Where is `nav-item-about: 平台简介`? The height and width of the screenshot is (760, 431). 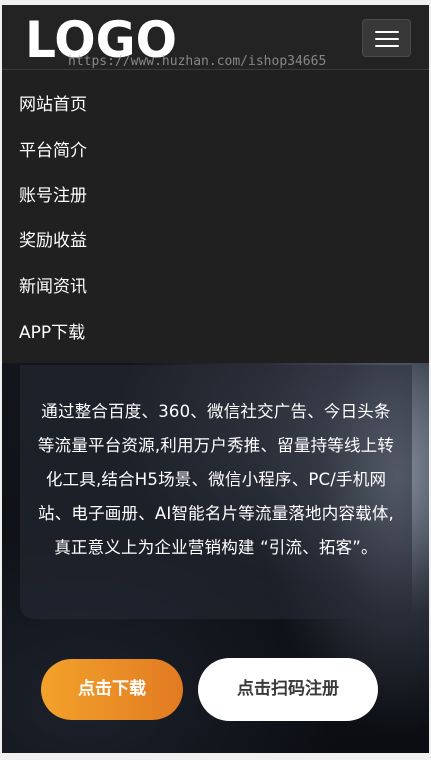
nav-item-about: 平台简介 is located at coordinates (53, 151).